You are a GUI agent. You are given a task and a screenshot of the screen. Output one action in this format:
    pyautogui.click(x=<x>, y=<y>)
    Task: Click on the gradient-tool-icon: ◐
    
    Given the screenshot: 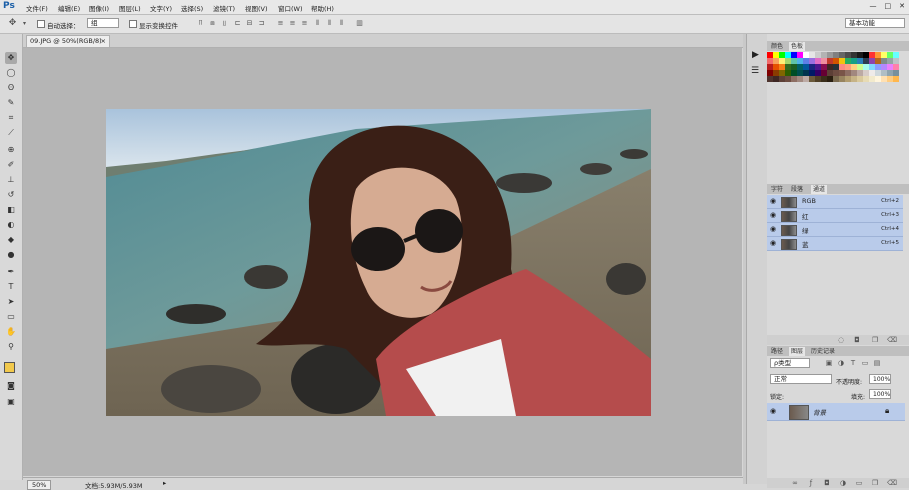 What is the action you would take?
    pyautogui.click(x=11, y=225)
    